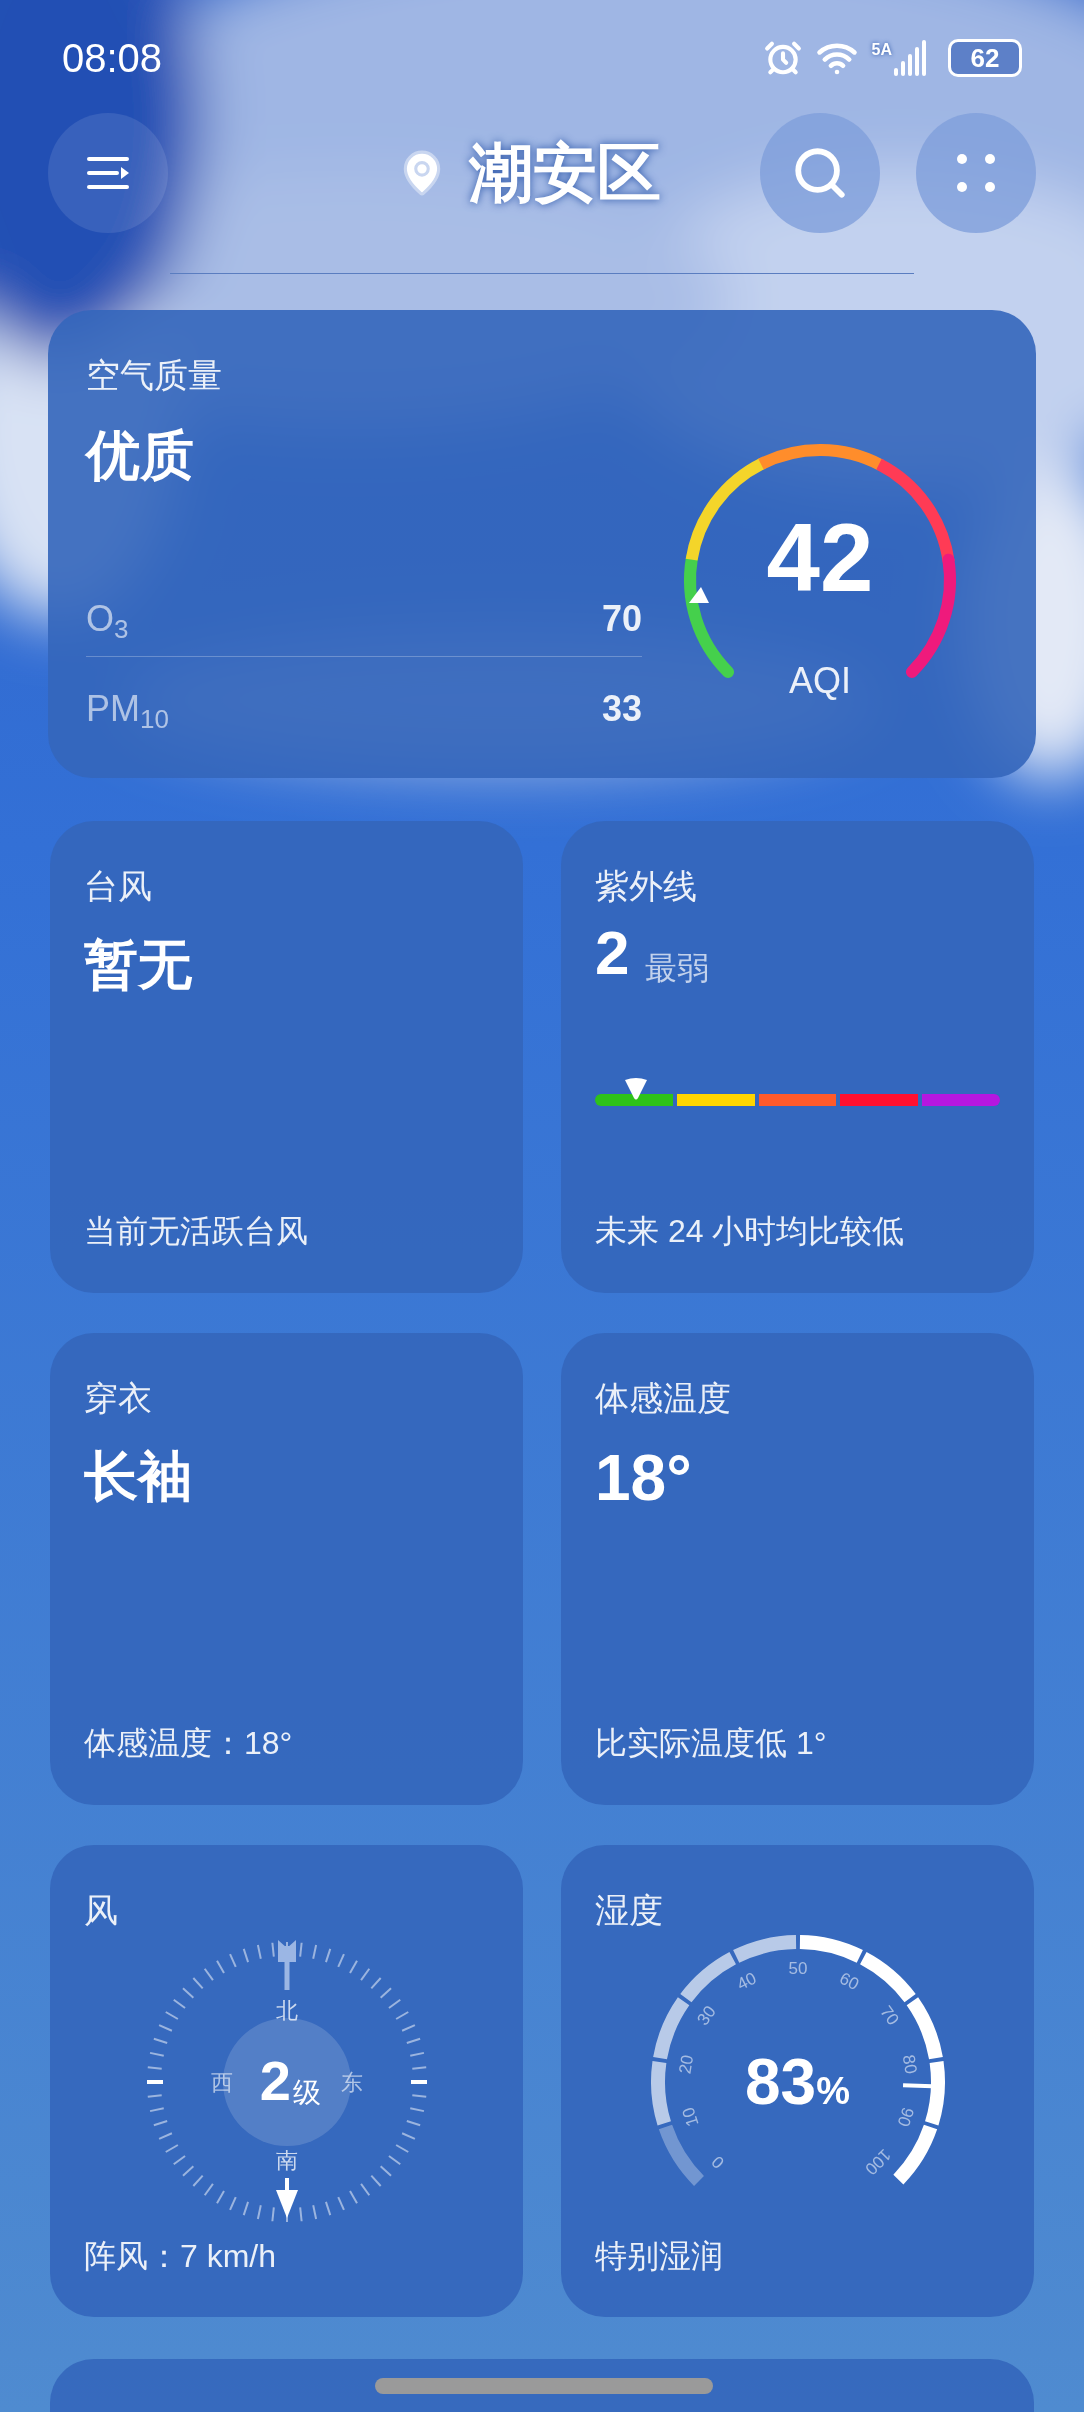 The height and width of the screenshot is (2412, 1084). Describe the element at coordinates (711, 1743) in the screenshot. I see `card-note: 比实际温度低 1°` at that location.